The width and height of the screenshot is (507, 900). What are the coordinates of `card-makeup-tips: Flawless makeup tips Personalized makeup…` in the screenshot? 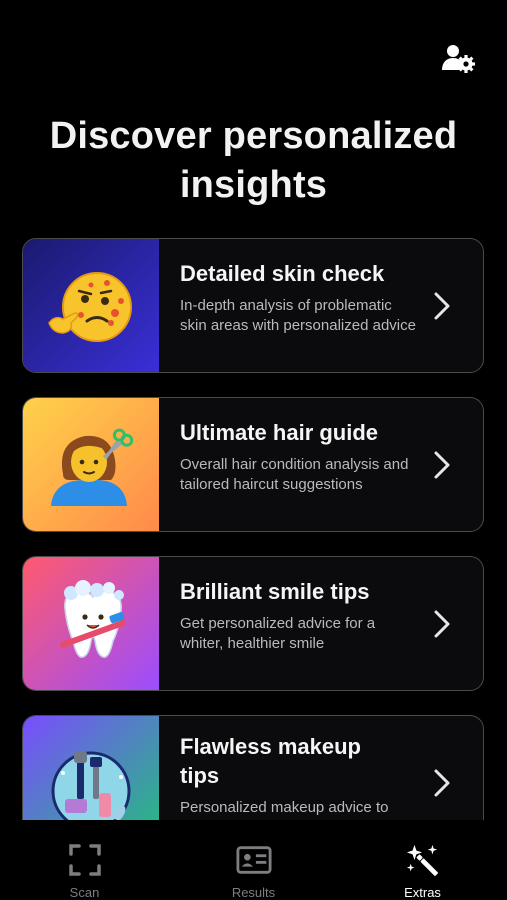 It's located at (253, 767).